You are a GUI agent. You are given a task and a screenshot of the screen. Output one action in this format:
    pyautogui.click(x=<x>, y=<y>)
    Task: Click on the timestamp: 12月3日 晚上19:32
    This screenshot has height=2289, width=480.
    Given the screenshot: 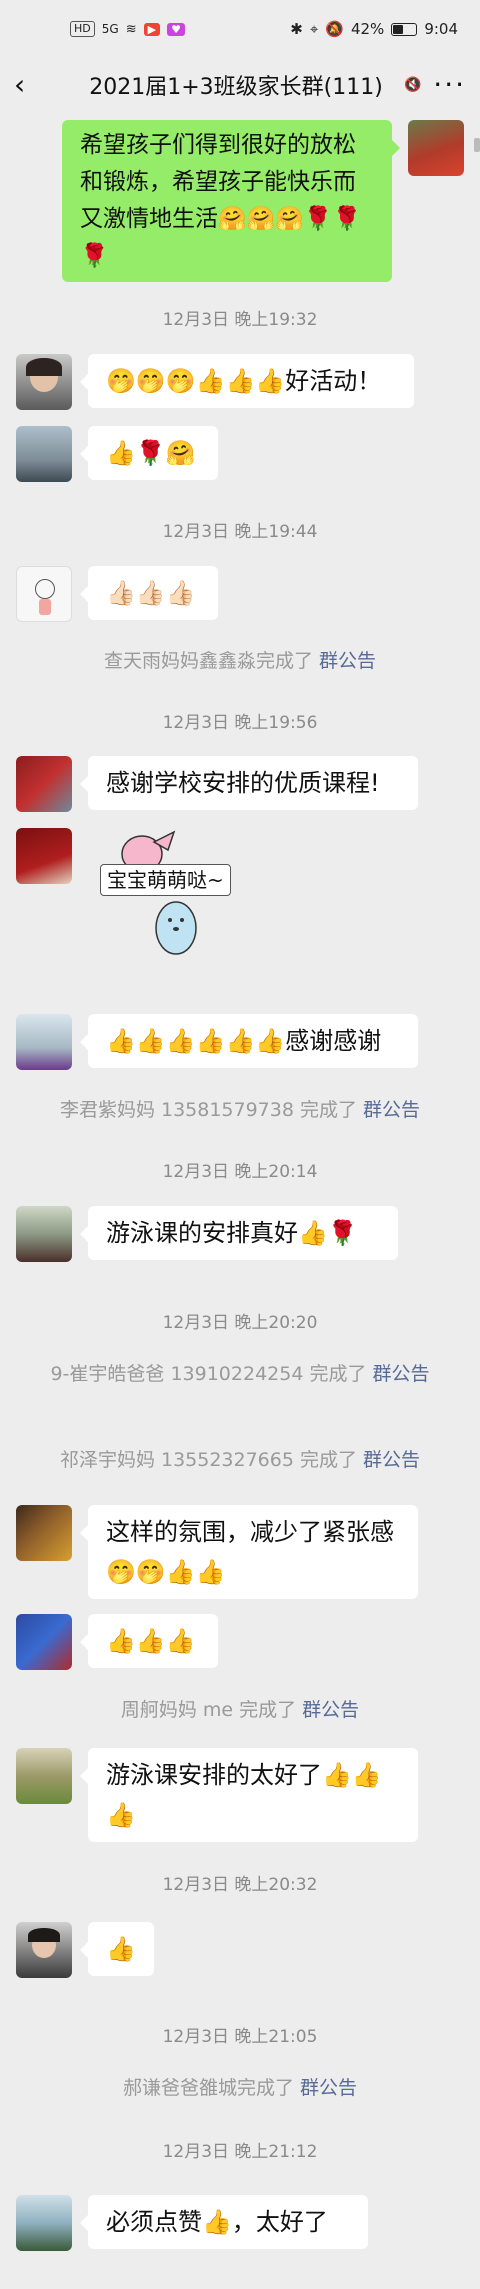 What is the action you would take?
    pyautogui.click(x=240, y=320)
    